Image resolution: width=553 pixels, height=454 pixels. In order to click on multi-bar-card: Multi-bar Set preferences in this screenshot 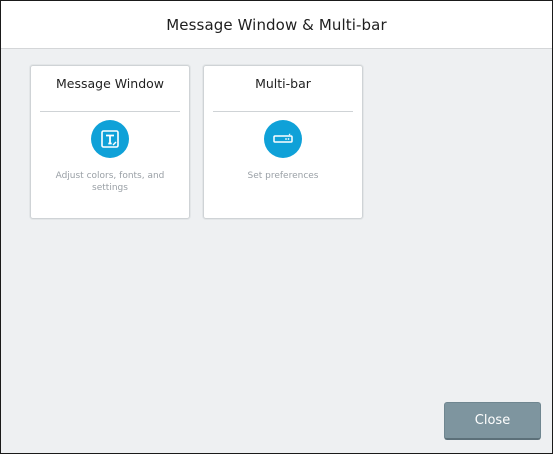, I will do `click(283, 142)`.